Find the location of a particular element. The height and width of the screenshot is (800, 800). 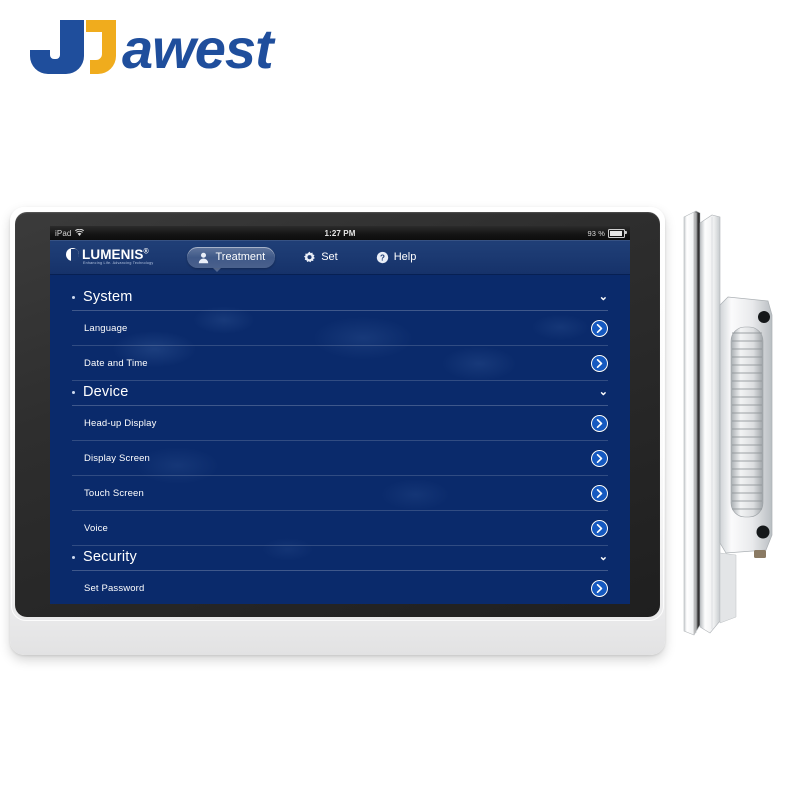

heatsink-fins is located at coordinates (747, 422).